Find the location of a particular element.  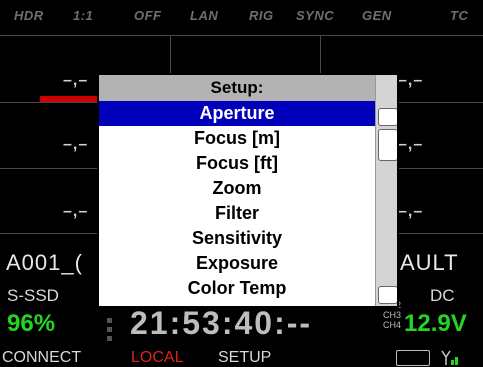

status-tc: TC is located at coordinates (459, 15).